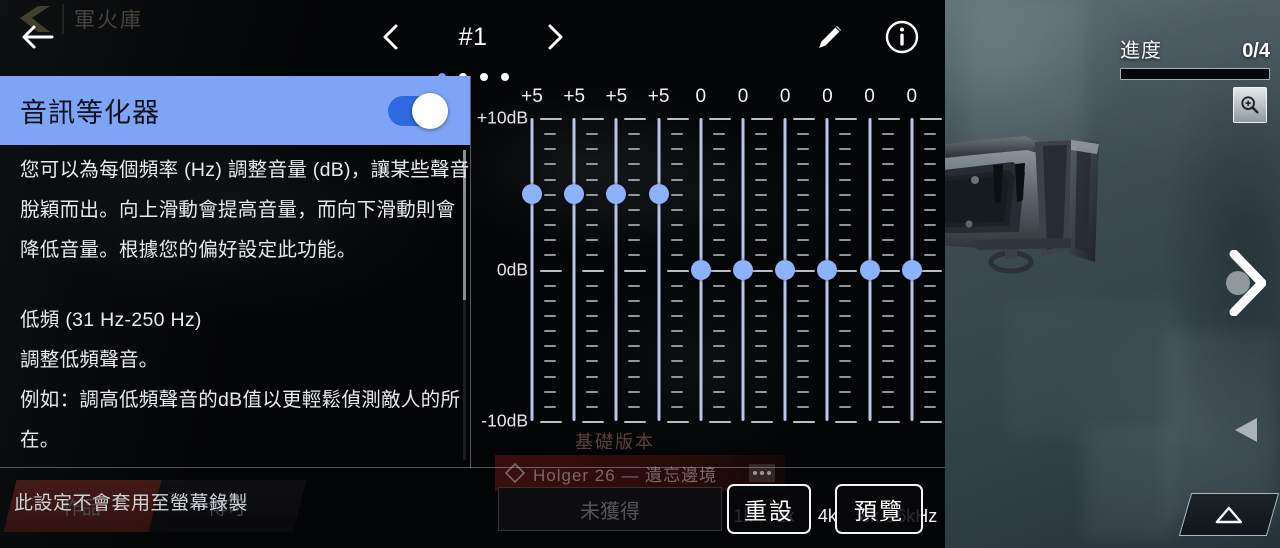 The height and width of the screenshot is (548, 1280). I want to click on equalizer-actions: 未獲得 重設 預覽, so click(707, 509).